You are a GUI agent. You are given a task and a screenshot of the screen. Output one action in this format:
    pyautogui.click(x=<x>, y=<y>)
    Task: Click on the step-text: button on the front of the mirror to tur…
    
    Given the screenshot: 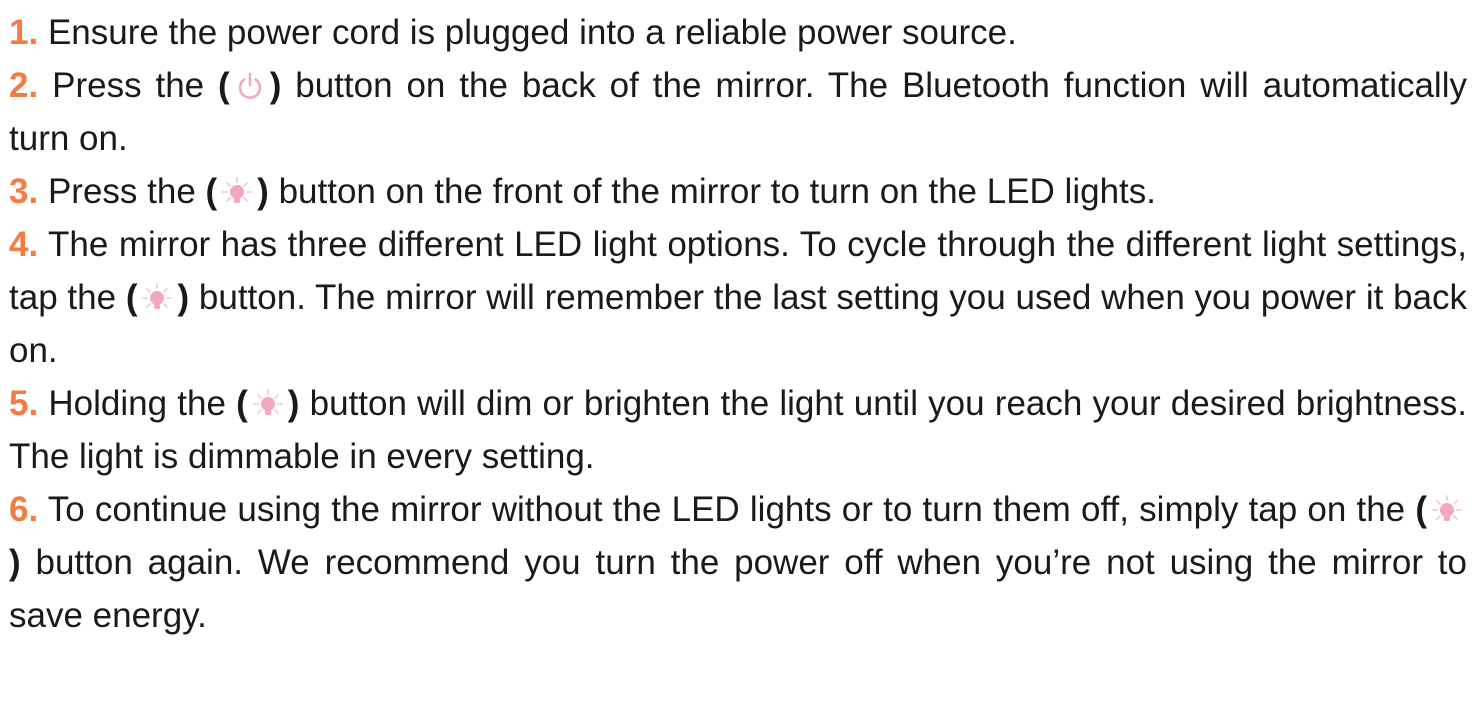 What is the action you would take?
    pyautogui.click(x=717, y=191)
    